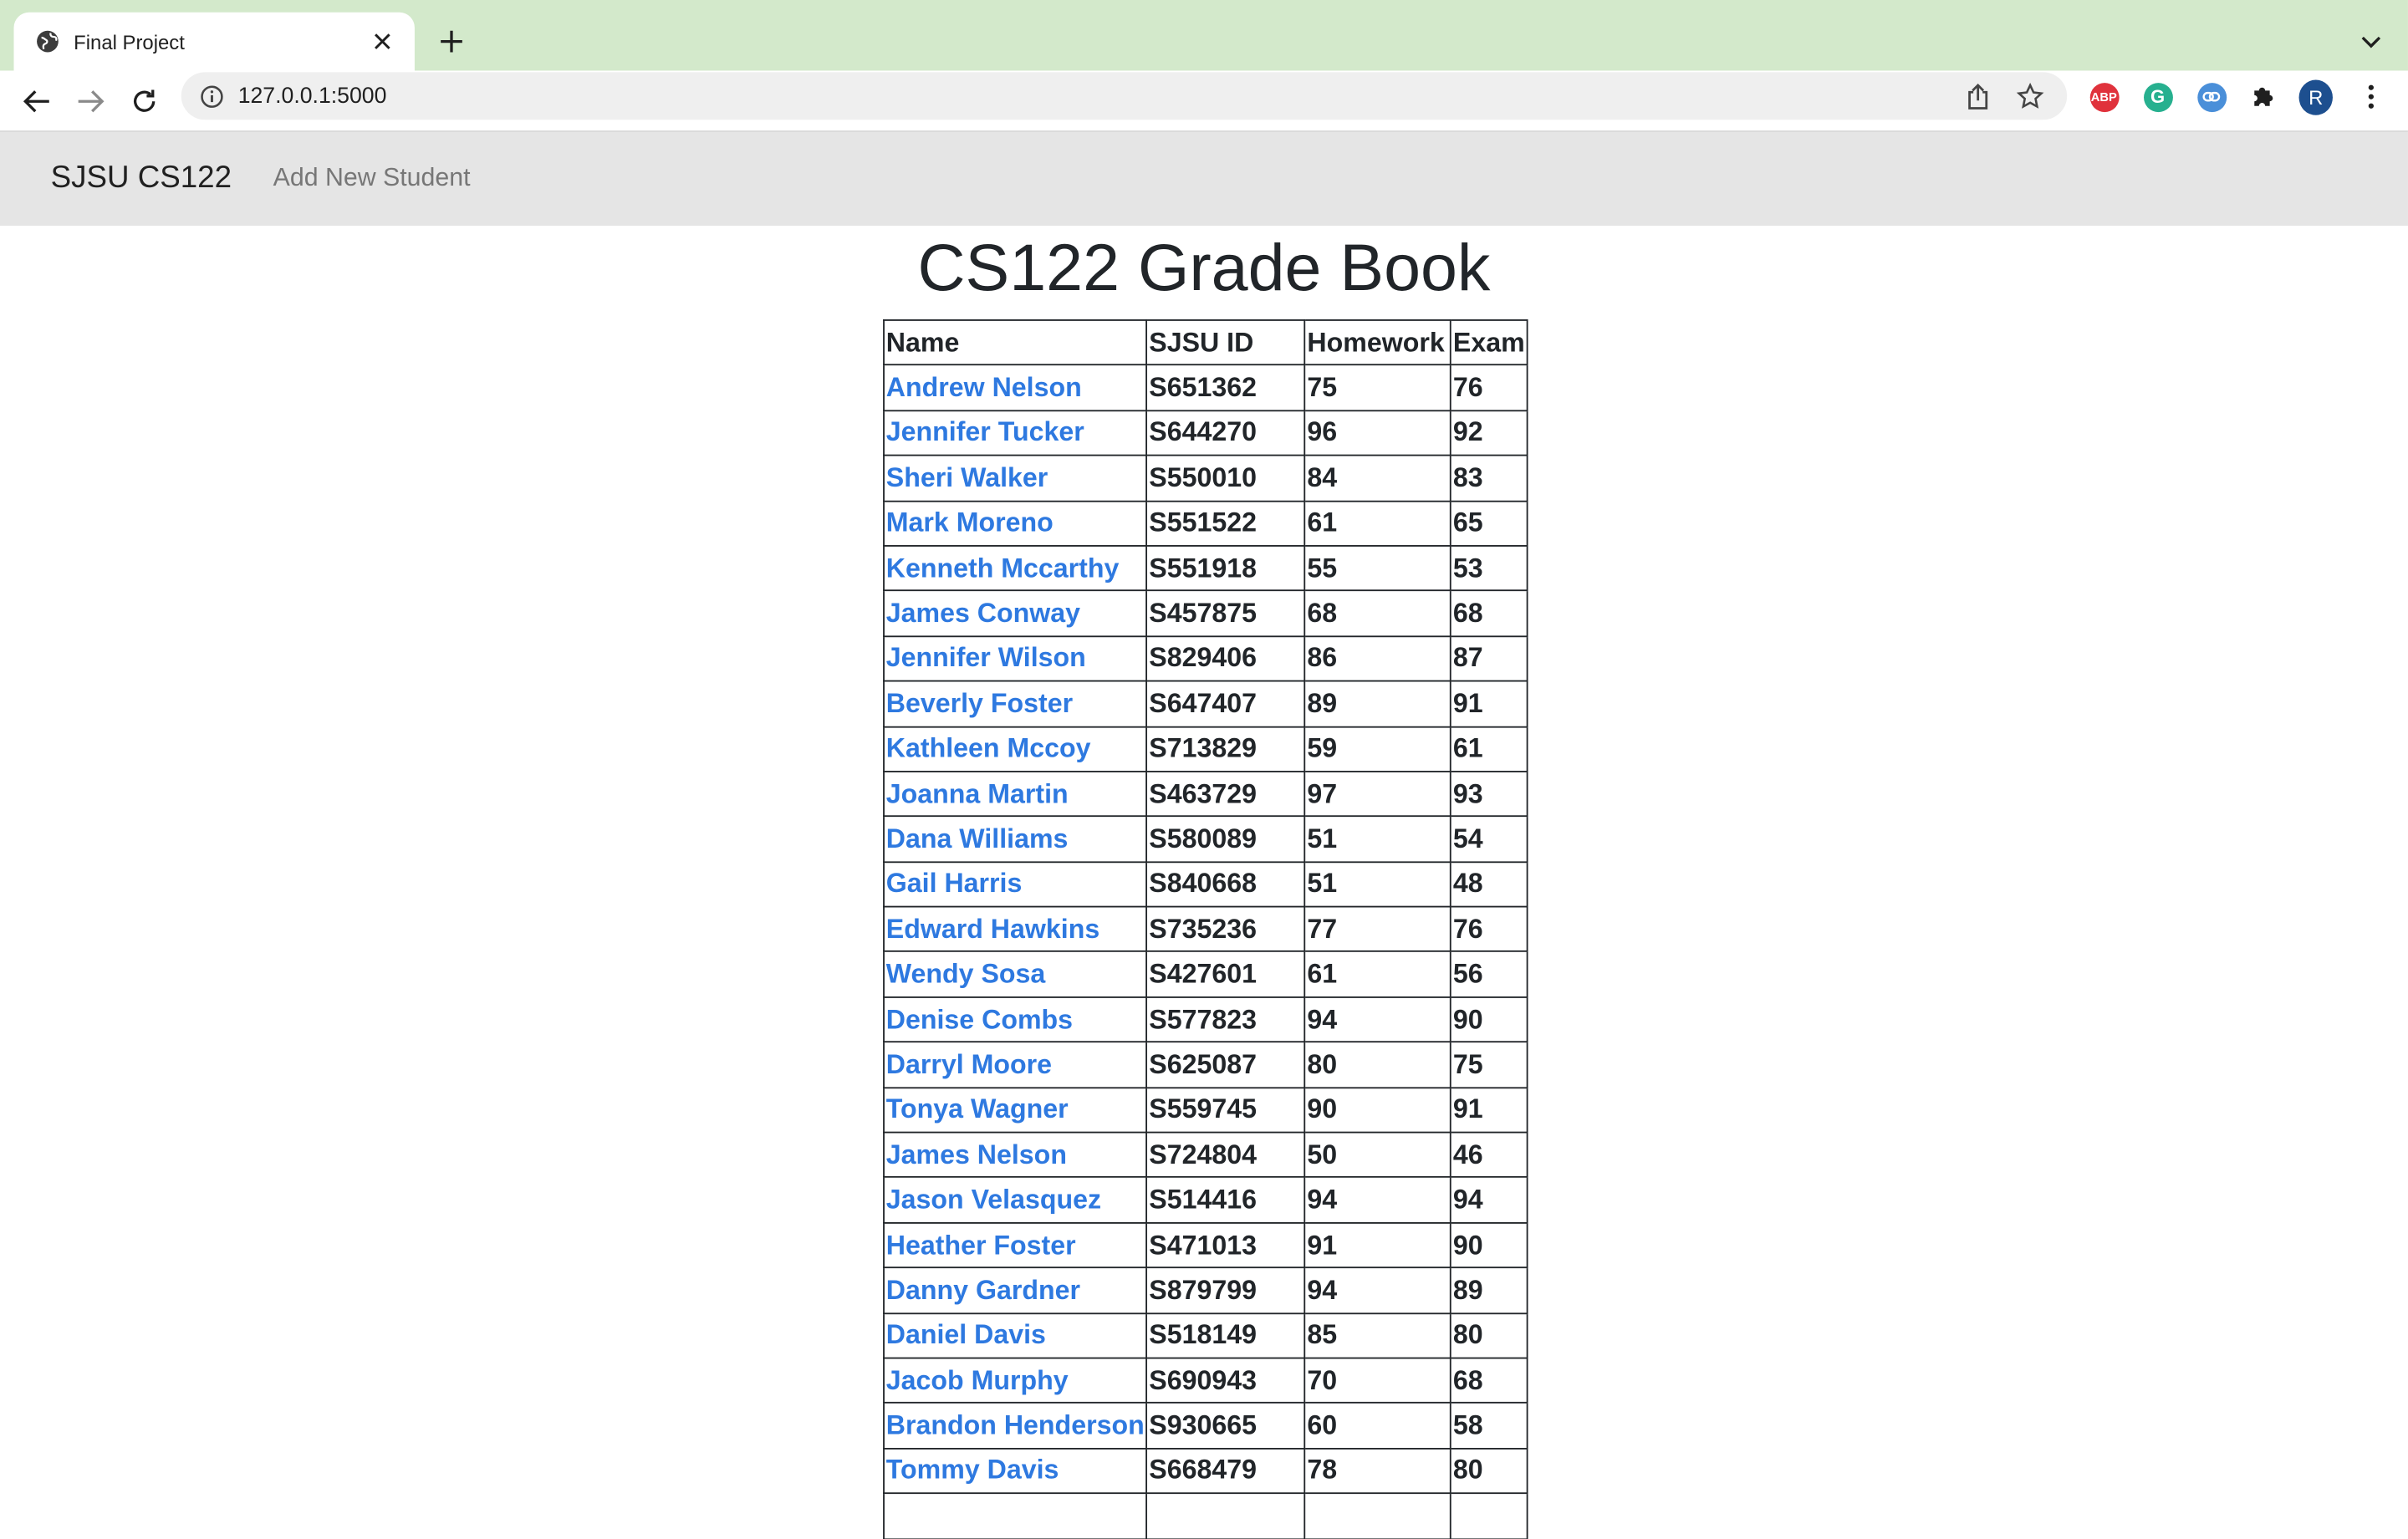 Image resolution: width=2408 pixels, height=1539 pixels. What do you see at coordinates (1205, 974) in the screenshot?
I see `table-row: Wendy Sosa S427601 61 56` at bounding box center [1205, 974].